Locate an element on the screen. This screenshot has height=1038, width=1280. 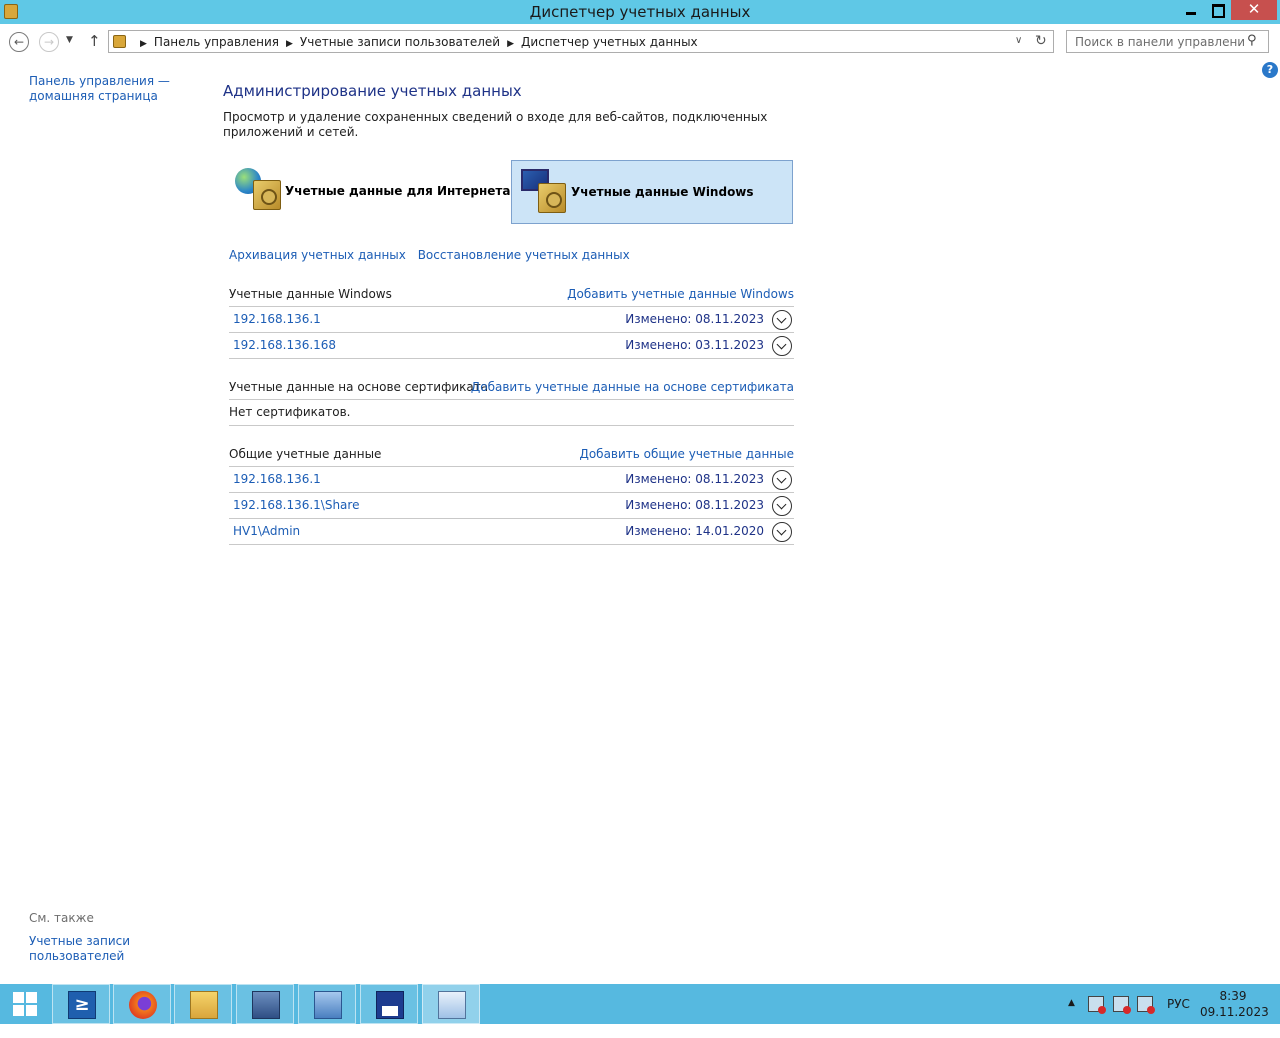
page-title: Администрирование учетных данных is located at coordinates (372, 91).